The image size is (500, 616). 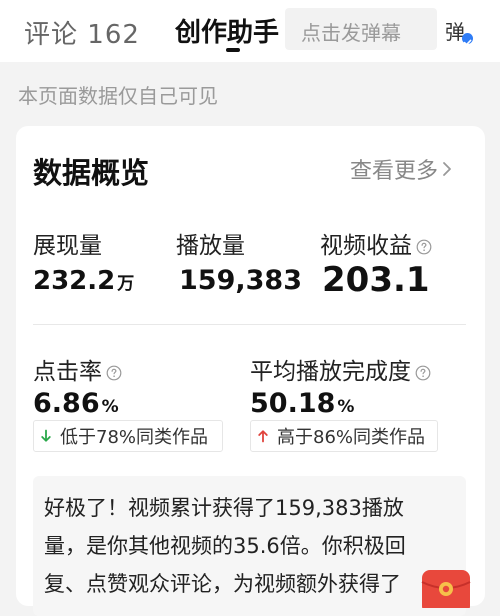 I want to click on metric-impressions-unit: 万, so click(x=126, y=284).